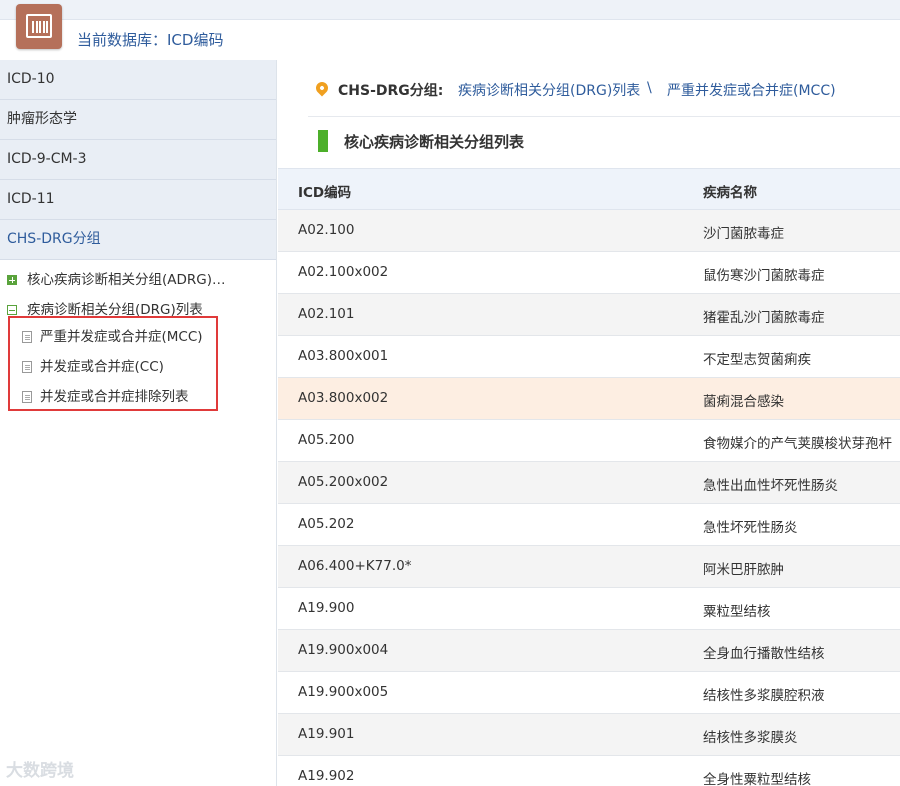 This screenshot has height=786, width=900. I want to click on table-row: A19.902 全身性粟粒型结核, so click(589, 771).